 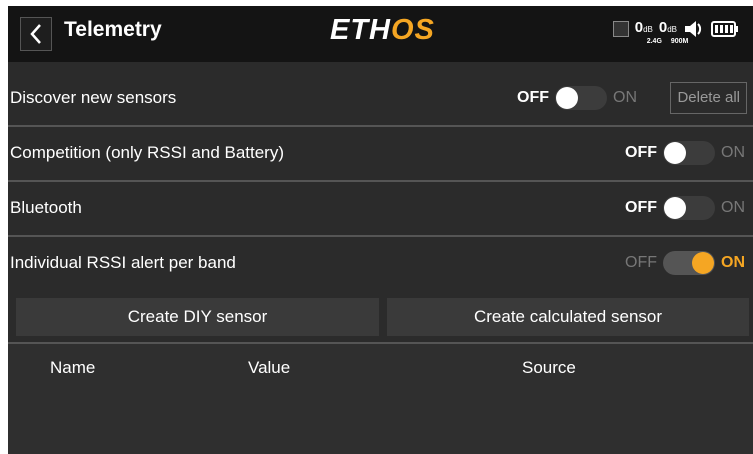 I want to click on rssi-24g-band: 2.4G, so click(x=654, y=41).